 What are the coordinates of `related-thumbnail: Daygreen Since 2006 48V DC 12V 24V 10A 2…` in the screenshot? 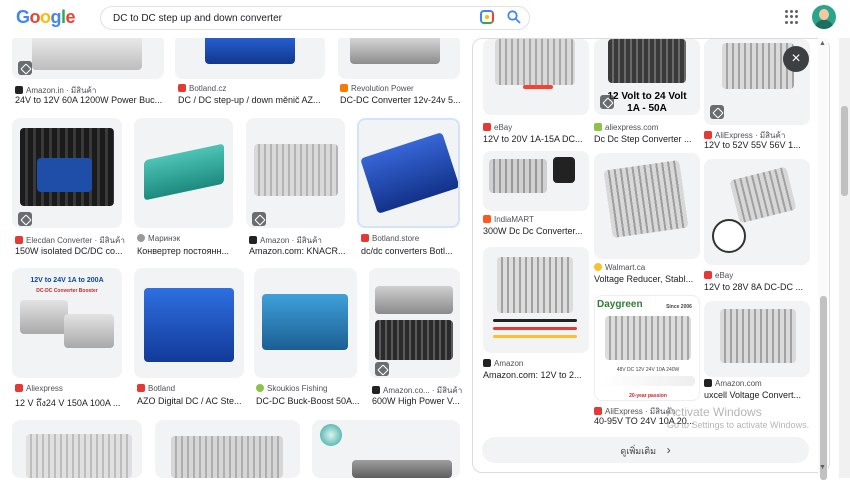 It's located at (647, 348).